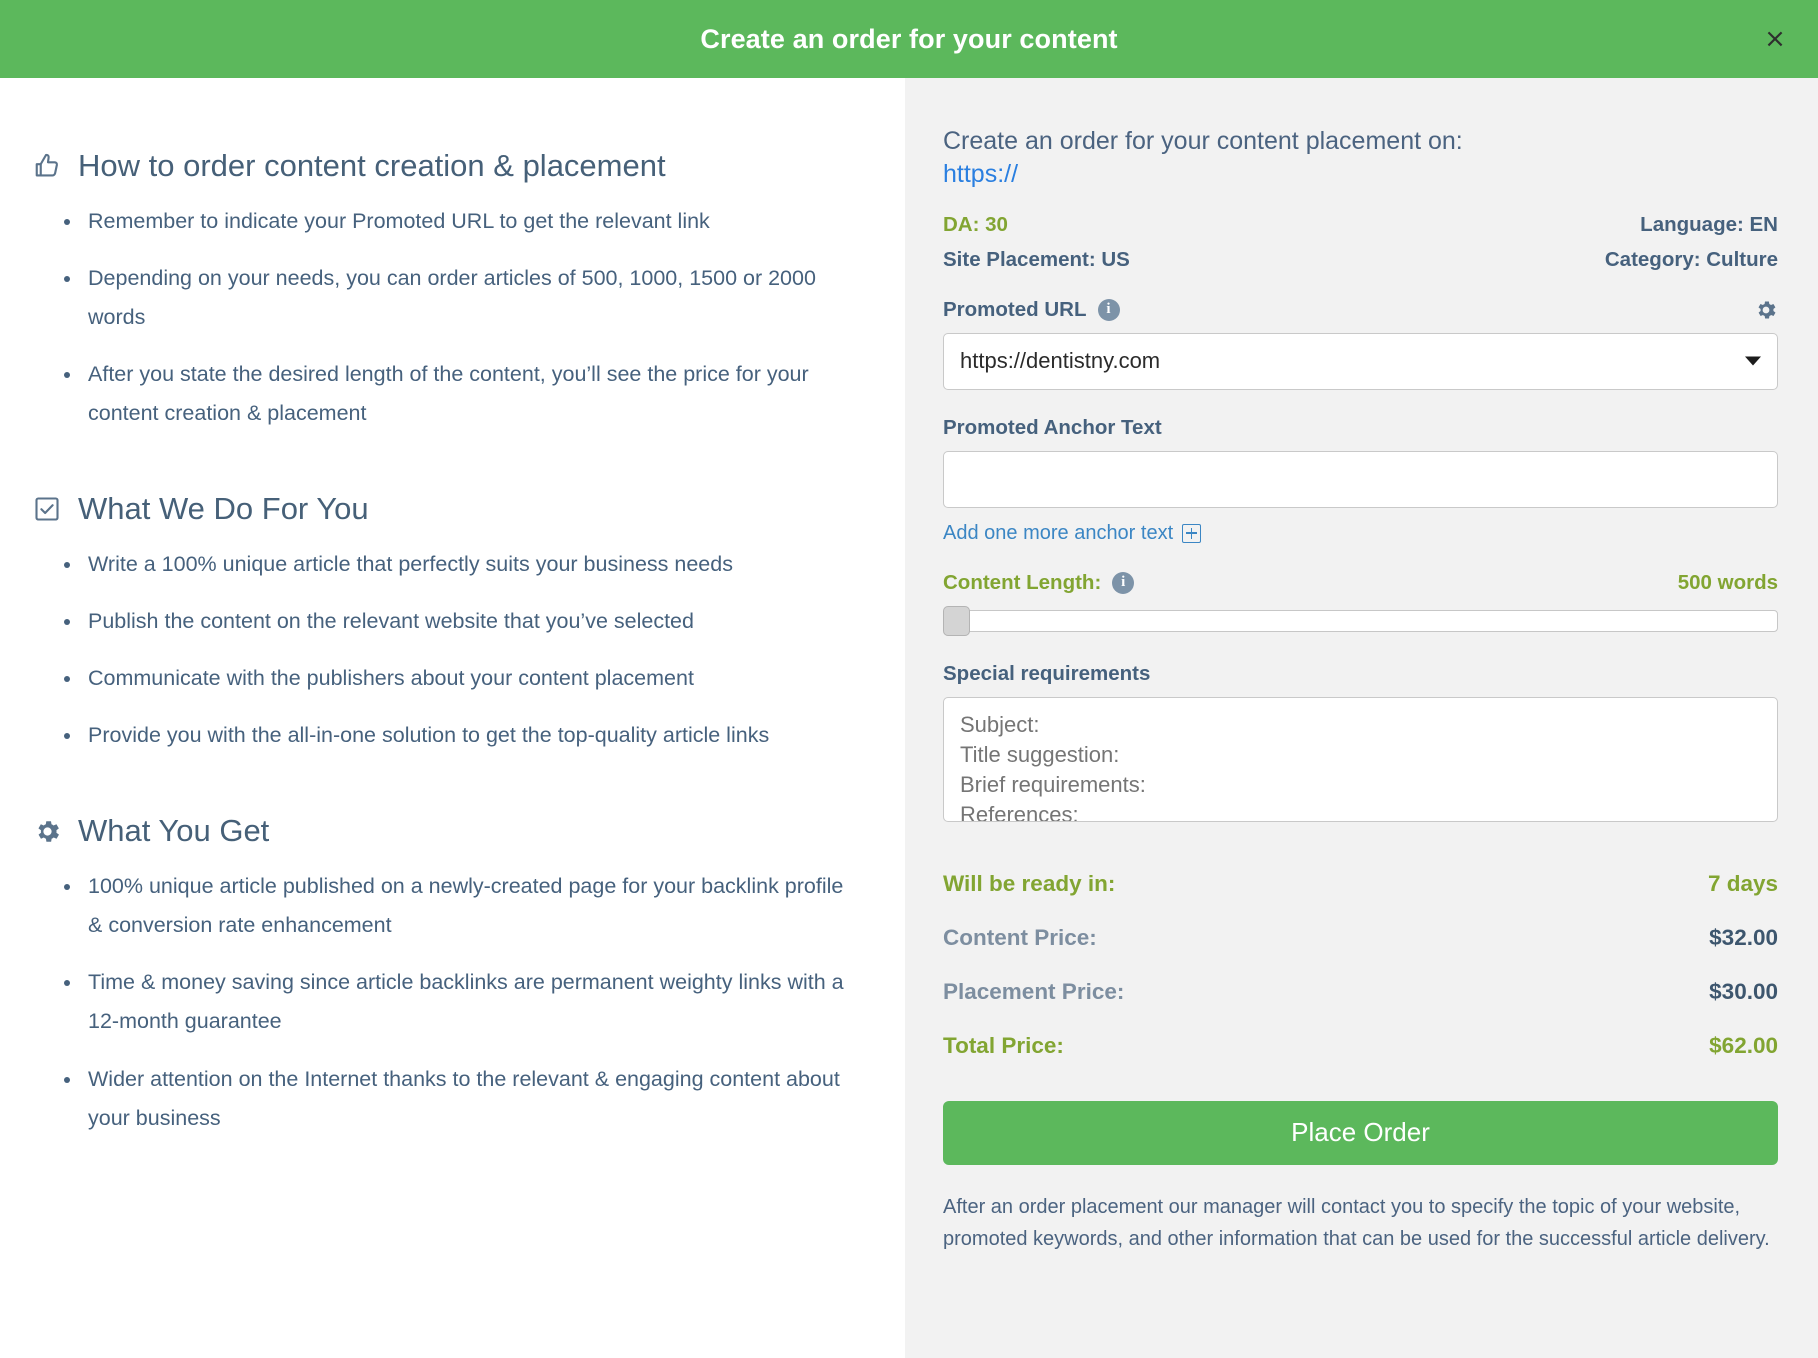 Image resolution: width=1818 pixels, height=1358 pixels. I want to click on content-length-slider, so click(1360, 620).